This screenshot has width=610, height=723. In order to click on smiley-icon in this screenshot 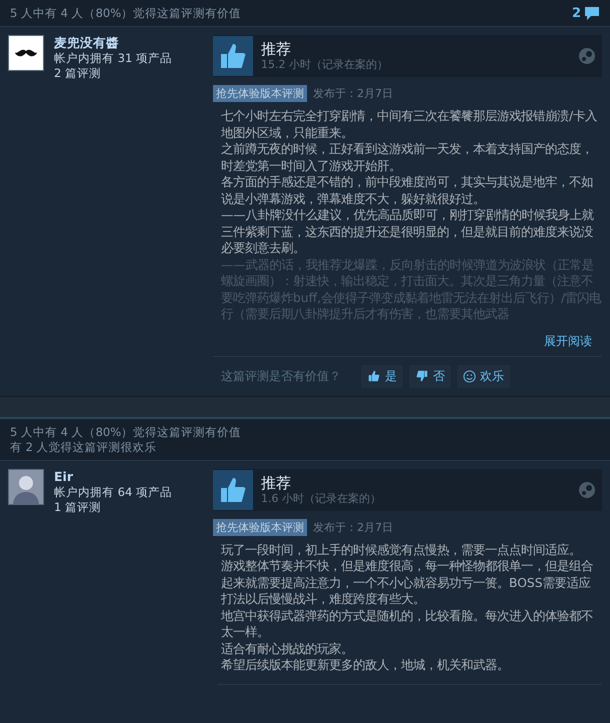, I will do `click(469, 376)`.